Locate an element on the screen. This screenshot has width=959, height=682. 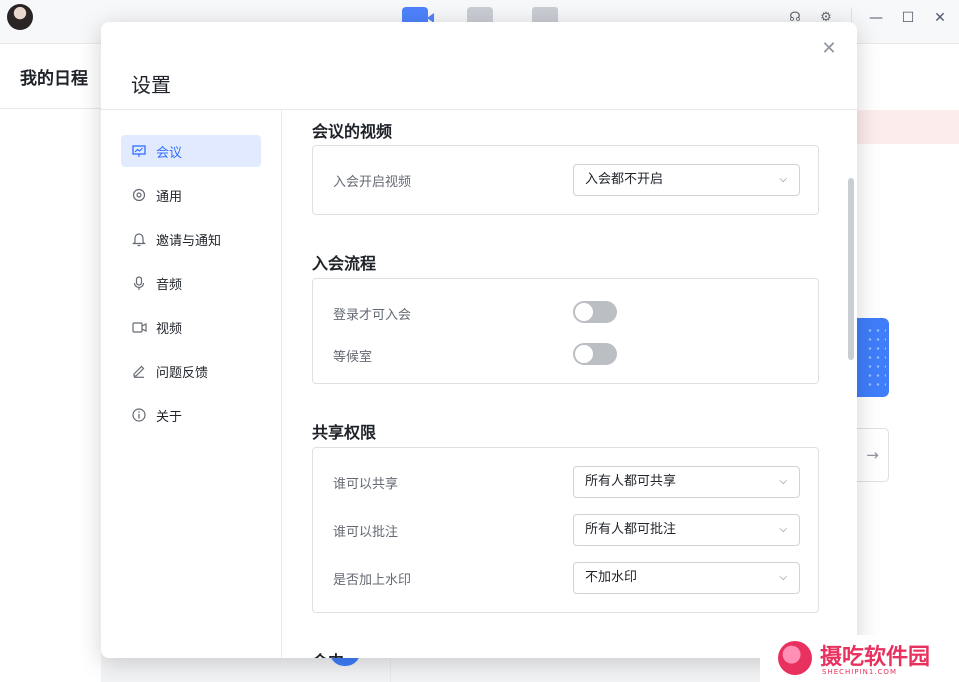
sidebar-item-about: 关于 is located at coordinates (191, 415).